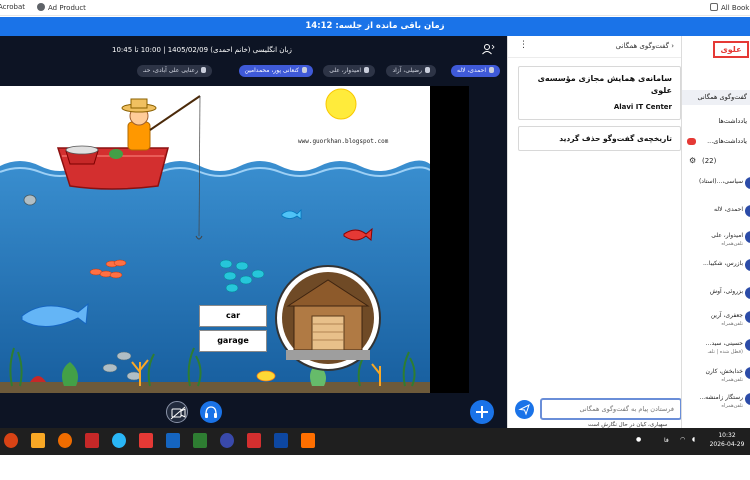  What do you see at coordinates (119, 440) in the screenshot?
I see `telegram-icon` at bounding box center [119, 440].